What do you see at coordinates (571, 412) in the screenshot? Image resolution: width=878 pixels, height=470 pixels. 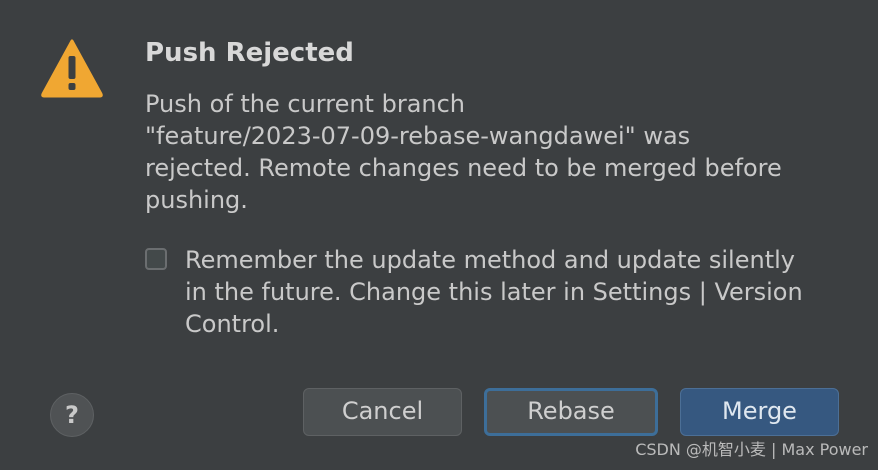 I see `rebase-button: Rebase` at bounding box center [571, 412].